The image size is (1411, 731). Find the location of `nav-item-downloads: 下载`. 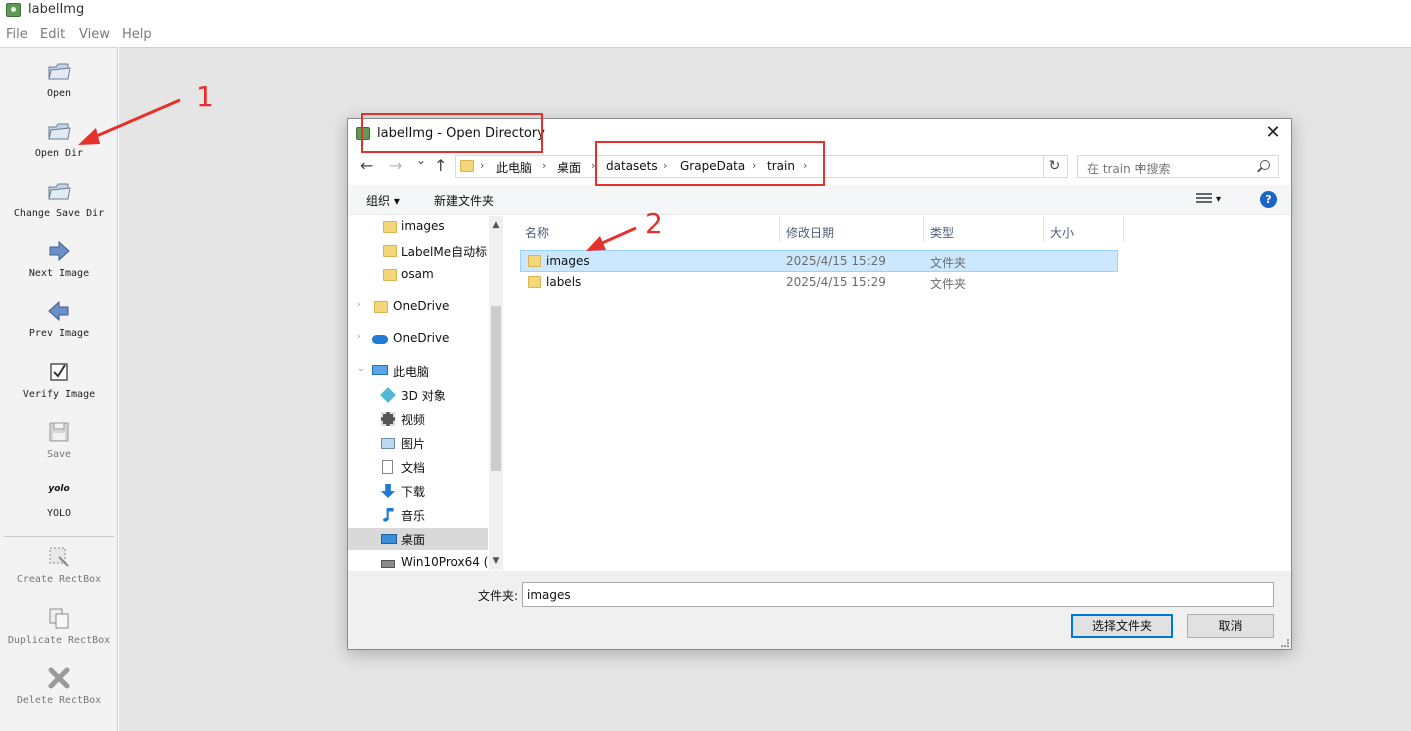

nav-item-downloads: 下载 is located at coordinates (418, 491).